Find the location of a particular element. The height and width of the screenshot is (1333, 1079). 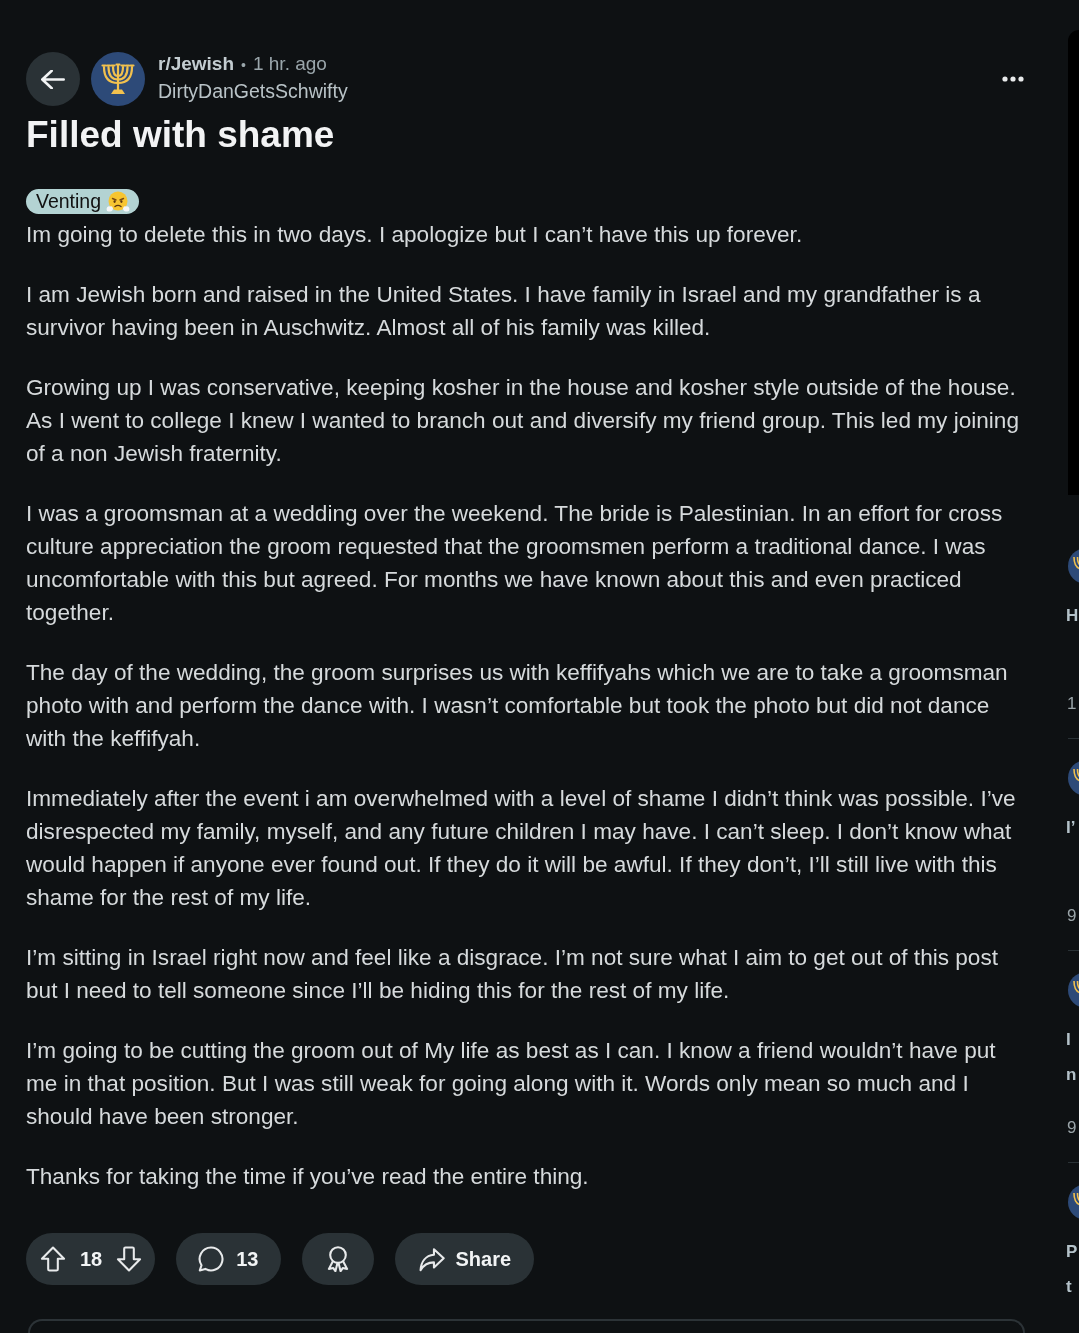

post-paragraph: I was a groomsman at a wedding over the weekend. The bride is Palestinian. In an effort for cross culture appreciation the groom requested that the groomsmen perform a traditional dance. I was uncomfortable with this but agreed. For months we have known about this and even practiced together. is located at coordinates (515, 563).